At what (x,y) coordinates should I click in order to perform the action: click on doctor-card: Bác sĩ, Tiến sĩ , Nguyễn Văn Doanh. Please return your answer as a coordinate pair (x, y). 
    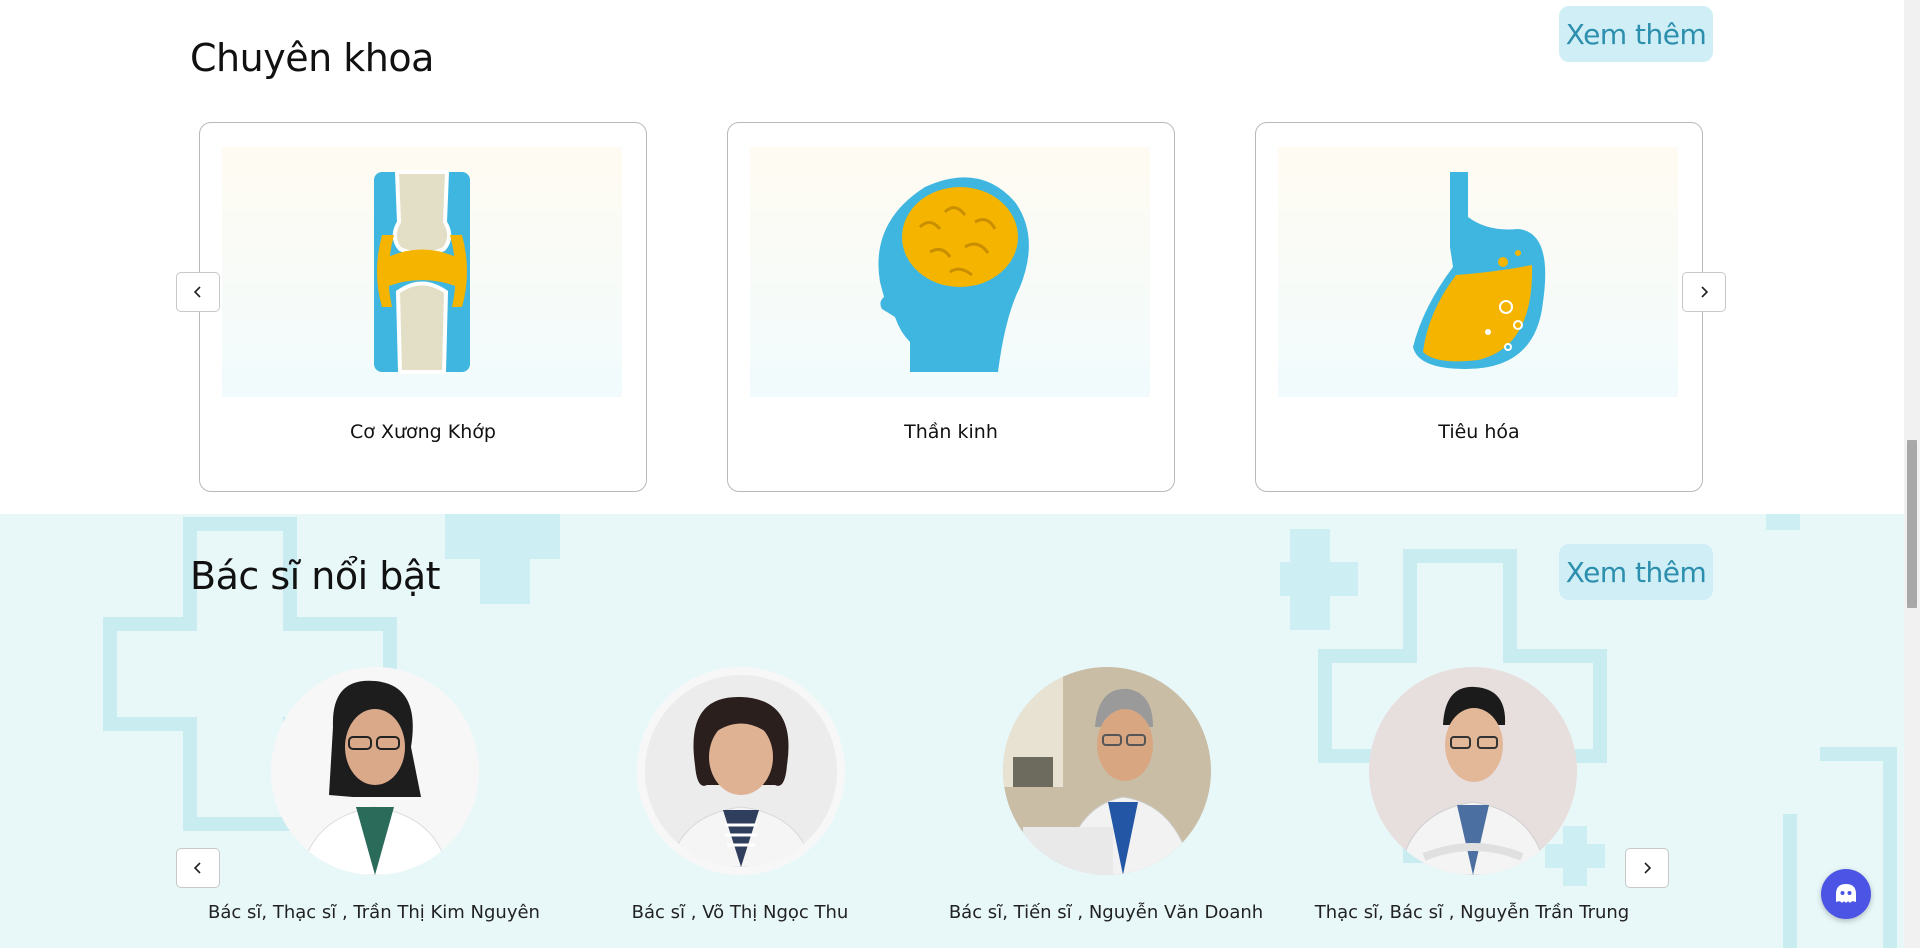
    Looking at the image, I should click on (1106, 807).